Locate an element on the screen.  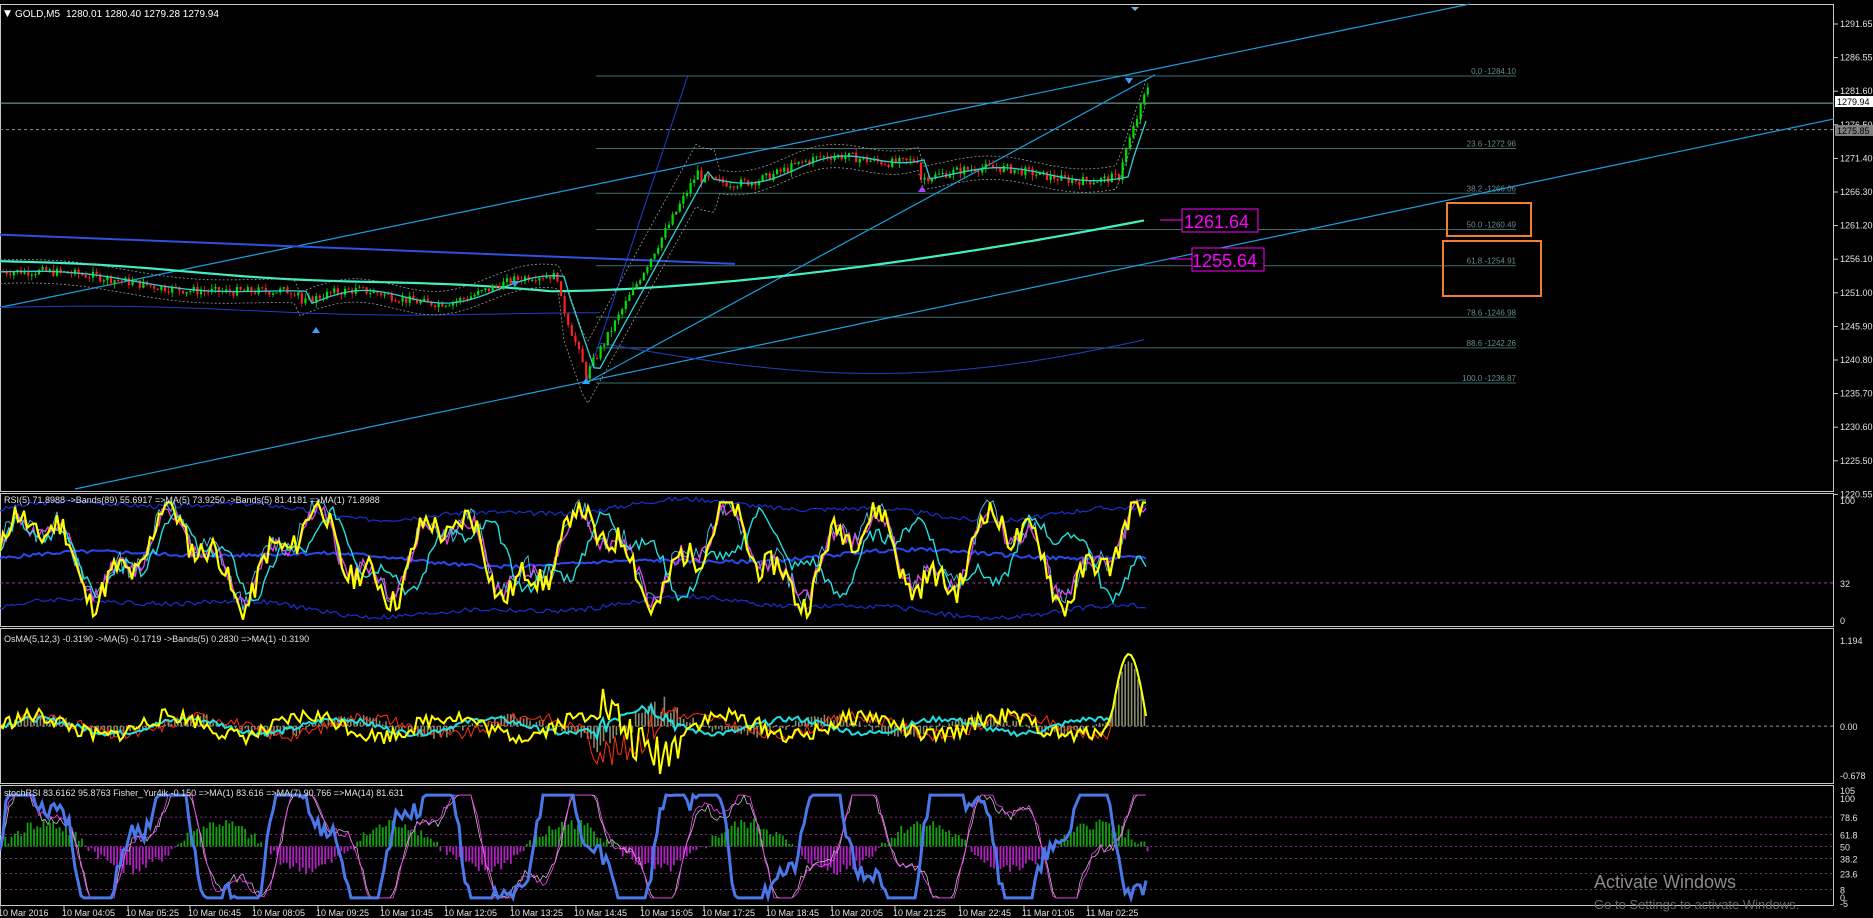
time-axis-label: 10 Mar 22:45 is located at coordinates (984, 913).